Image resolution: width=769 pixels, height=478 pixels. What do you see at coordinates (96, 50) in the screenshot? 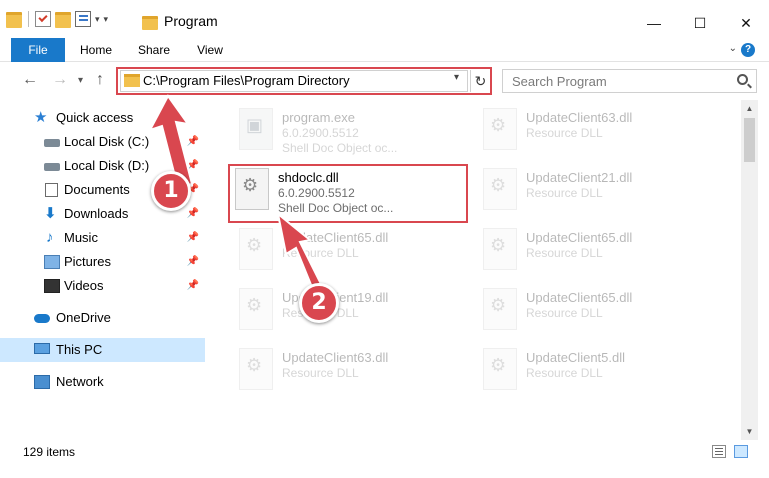
I see `tab-home: Home` at bounding box center [96, 50].